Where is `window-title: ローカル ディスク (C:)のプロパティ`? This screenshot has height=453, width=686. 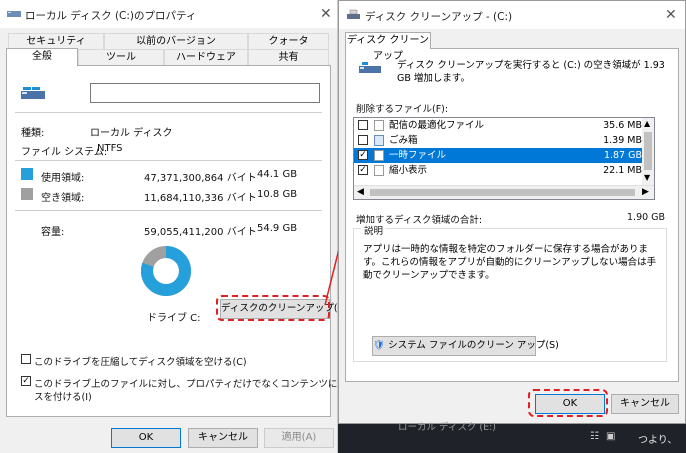 window-title: ローカル ディスク (C:)のプロパティ is located at coordinates (111, 16).